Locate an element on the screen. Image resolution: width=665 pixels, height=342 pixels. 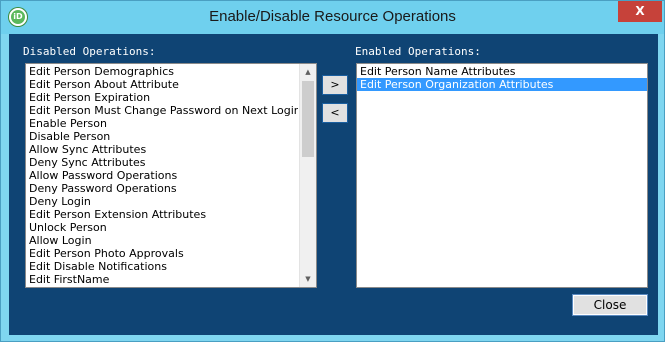
list-item: Edit Person Extension Attributes is located at coordinates (162, 214).